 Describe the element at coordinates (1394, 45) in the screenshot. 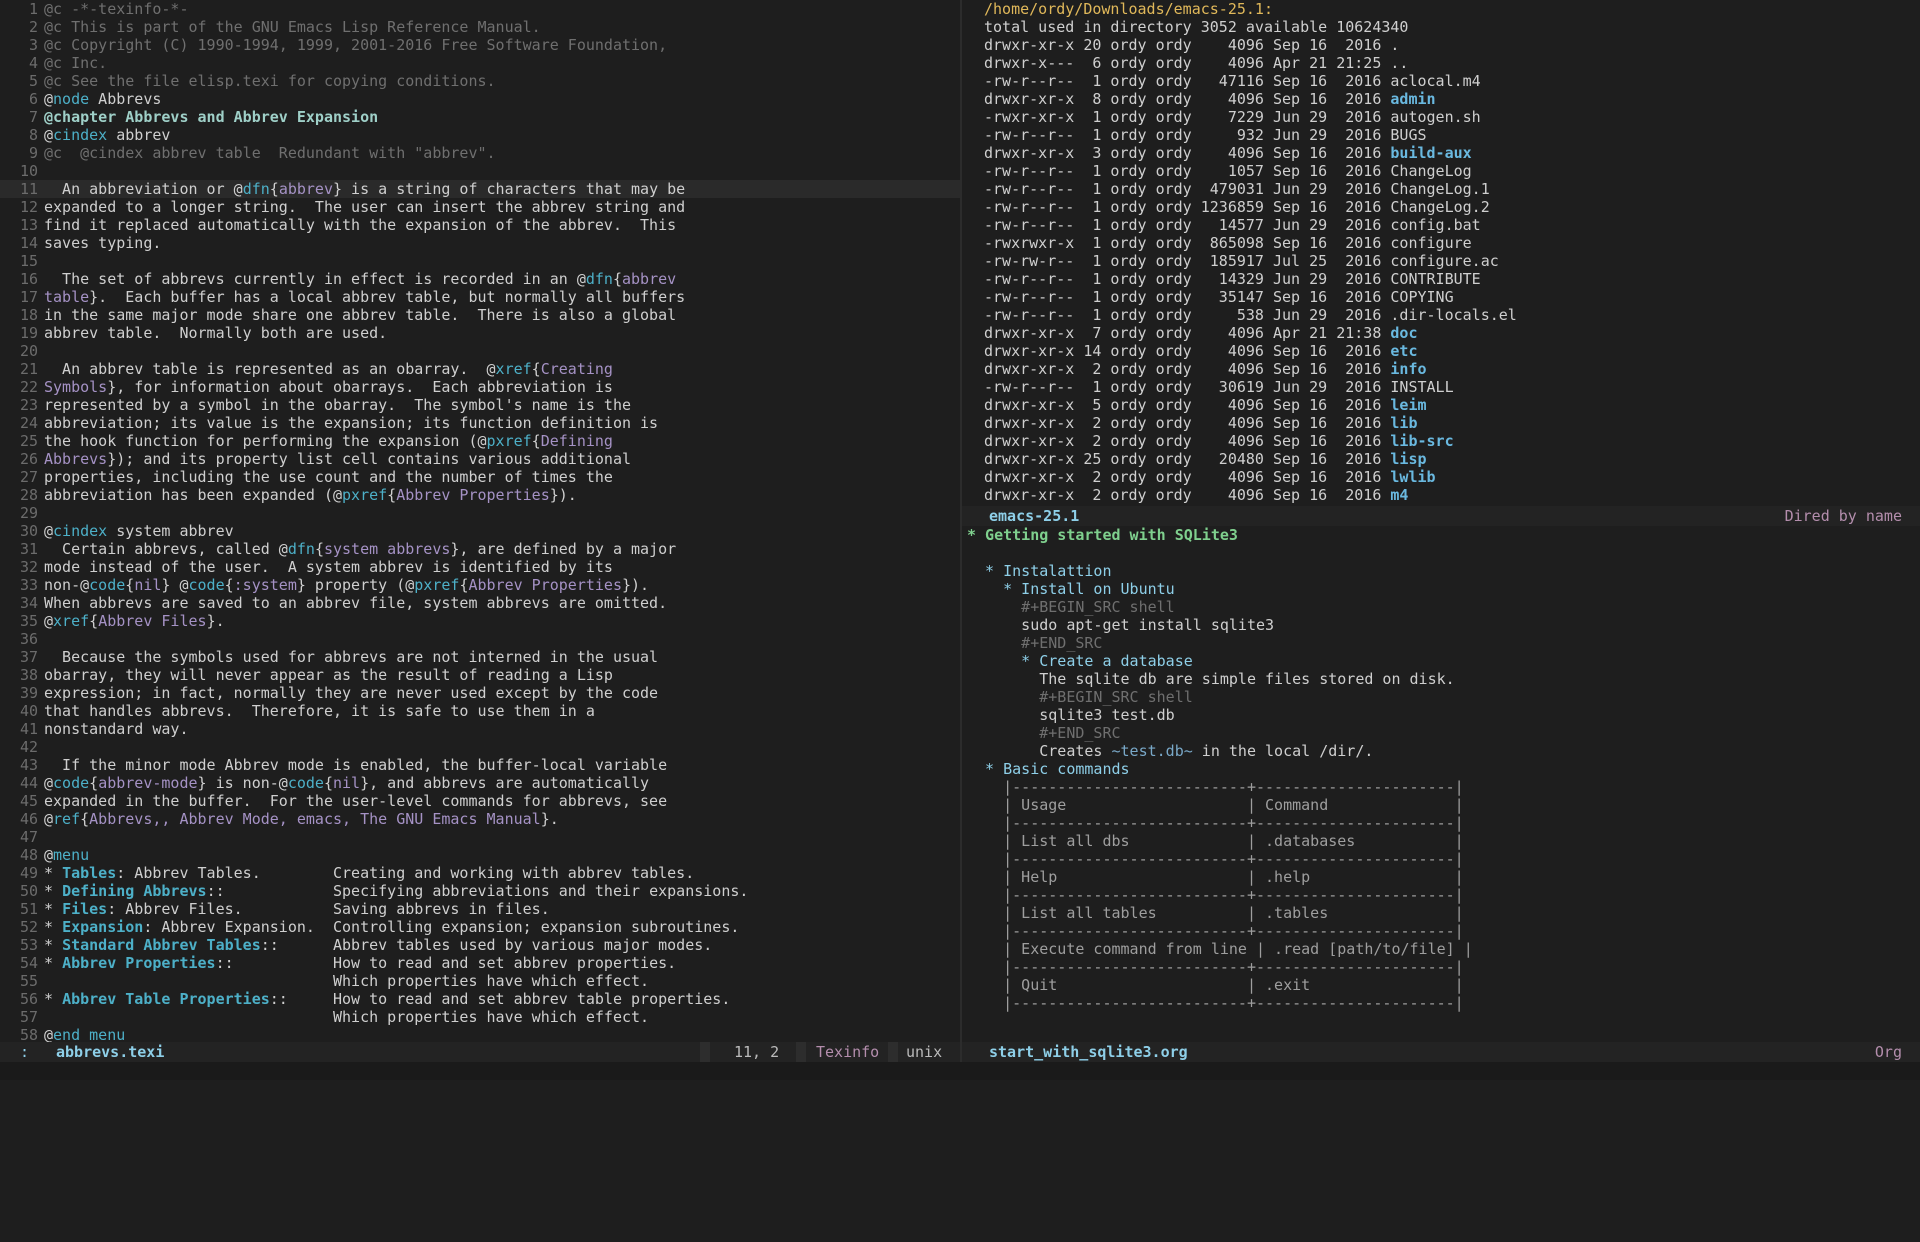

I see `file-name: .` at that location.